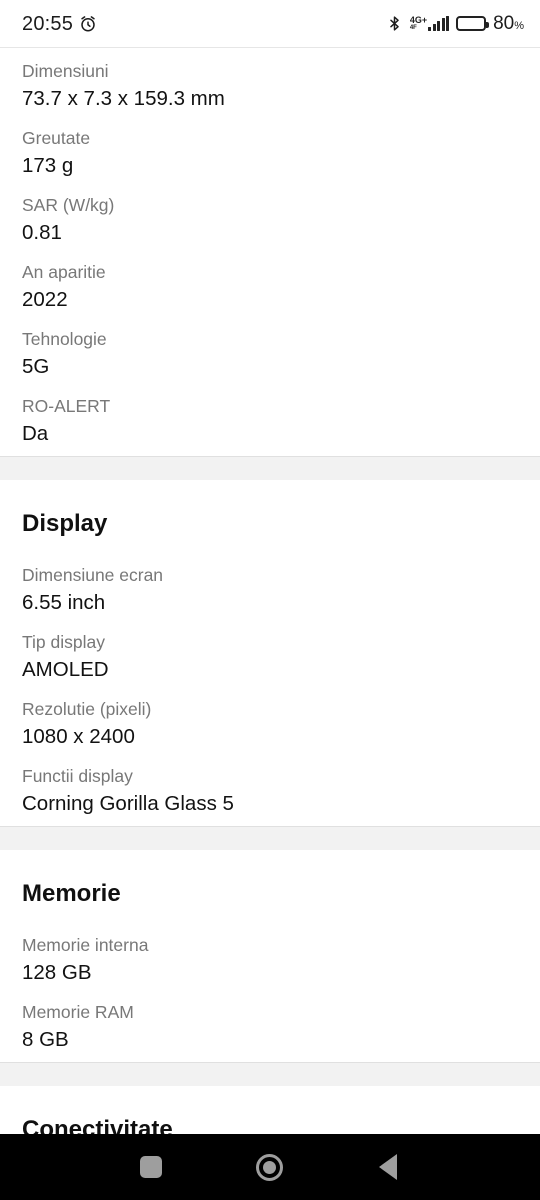 The width and height of the screenshot is (540, 1200). Describe the element at coordinates (270, 24) in the screenshot. I see `status-bar: 20:55 4G+ 4F 80%` at that location.